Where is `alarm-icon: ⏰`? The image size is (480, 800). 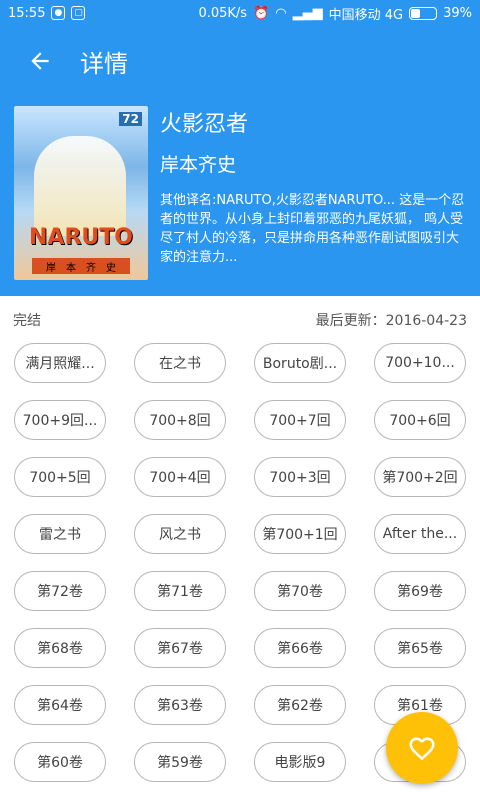
alarm-icon: ⏰ is located at coordinates (261, 13).